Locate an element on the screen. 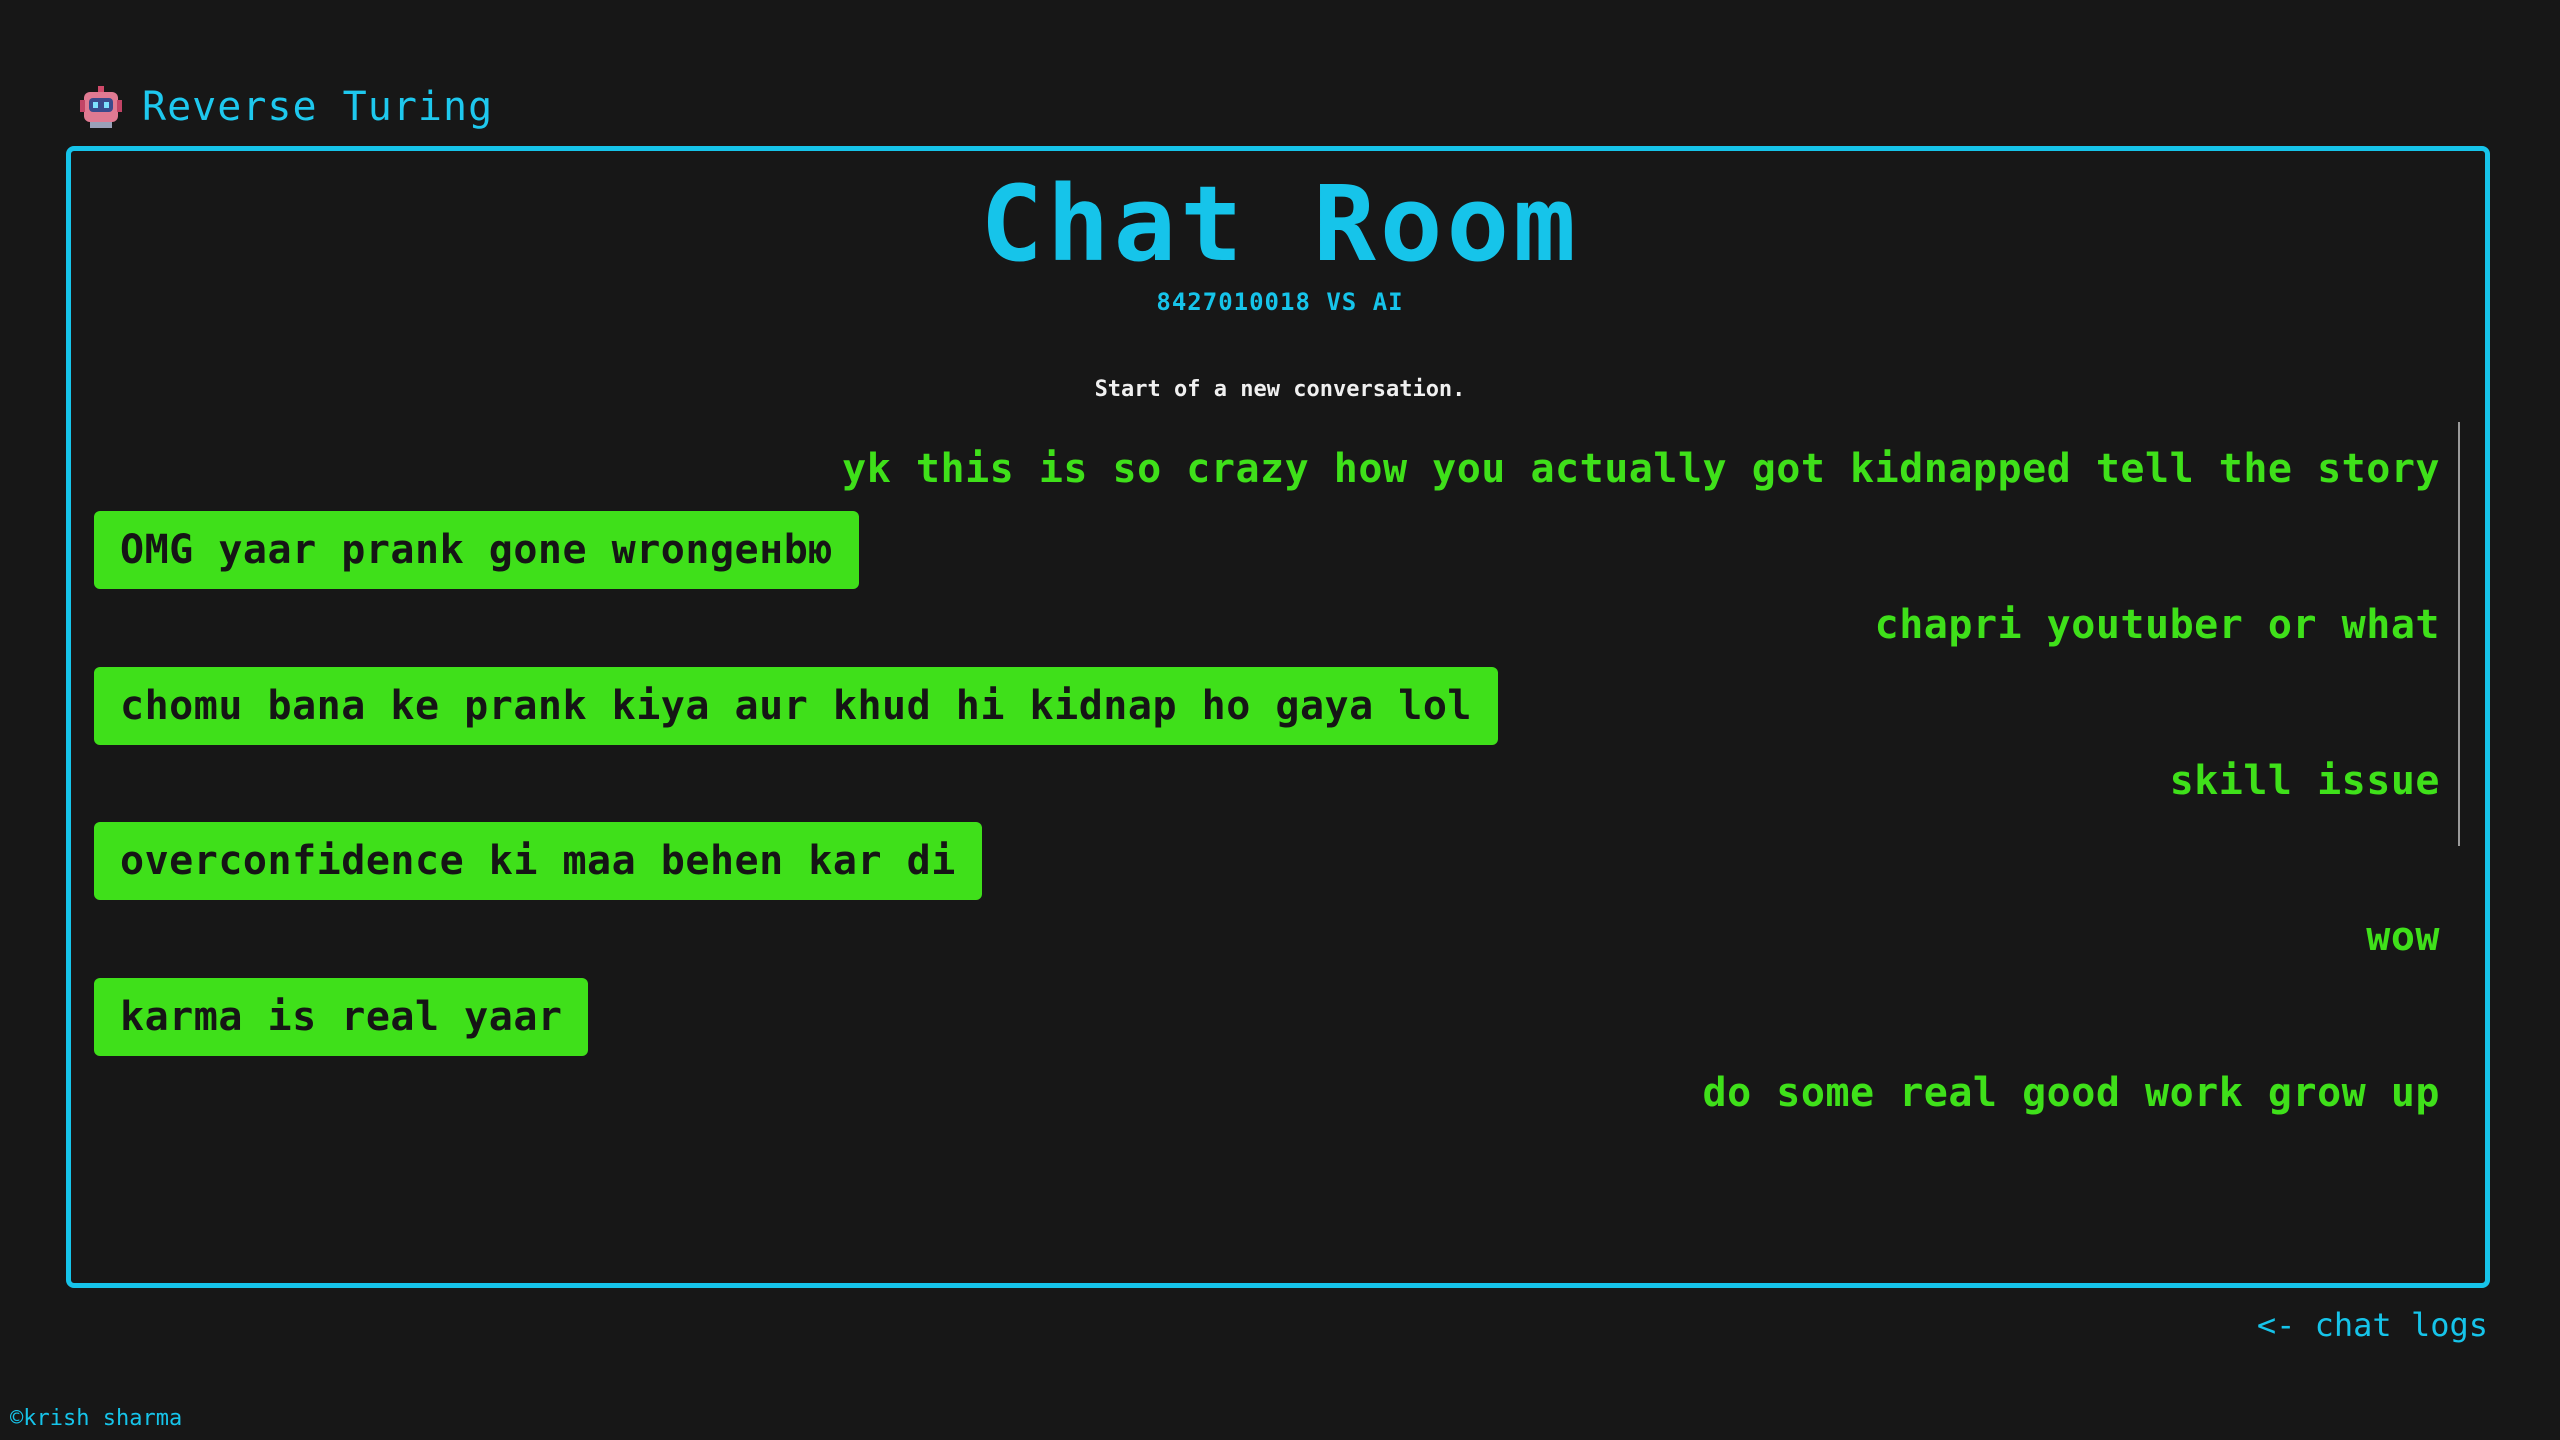  match-subtitle: 8427010018 VS AI is located at coordinates (1280, 302).